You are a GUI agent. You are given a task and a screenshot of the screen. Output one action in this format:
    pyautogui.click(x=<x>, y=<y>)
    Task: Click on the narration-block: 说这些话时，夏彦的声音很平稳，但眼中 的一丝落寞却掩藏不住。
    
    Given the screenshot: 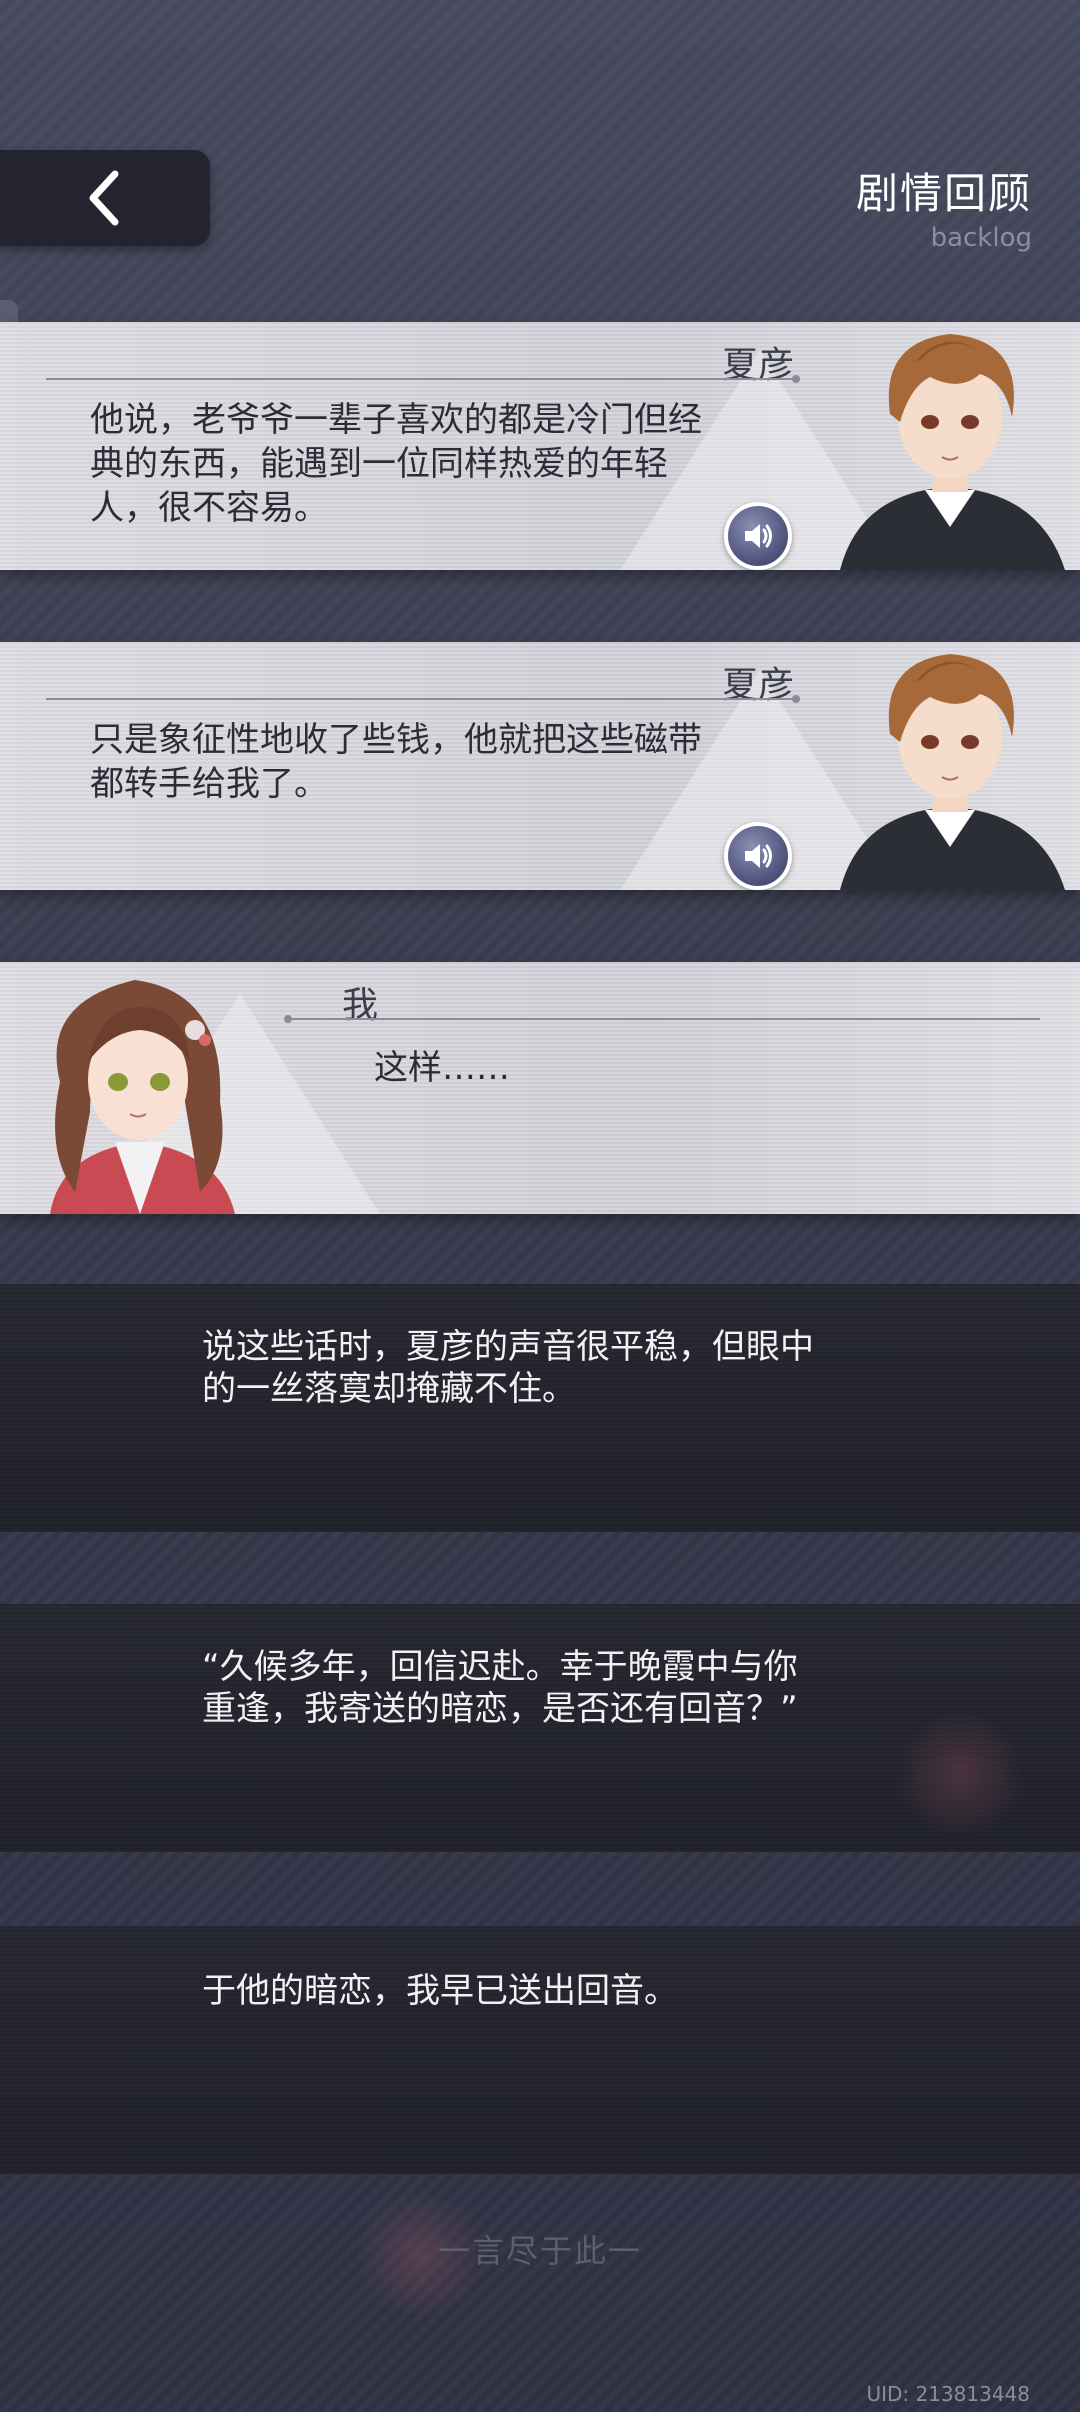 What is the action you would take?
    pyautogui.click(x=540, y=1408)
    